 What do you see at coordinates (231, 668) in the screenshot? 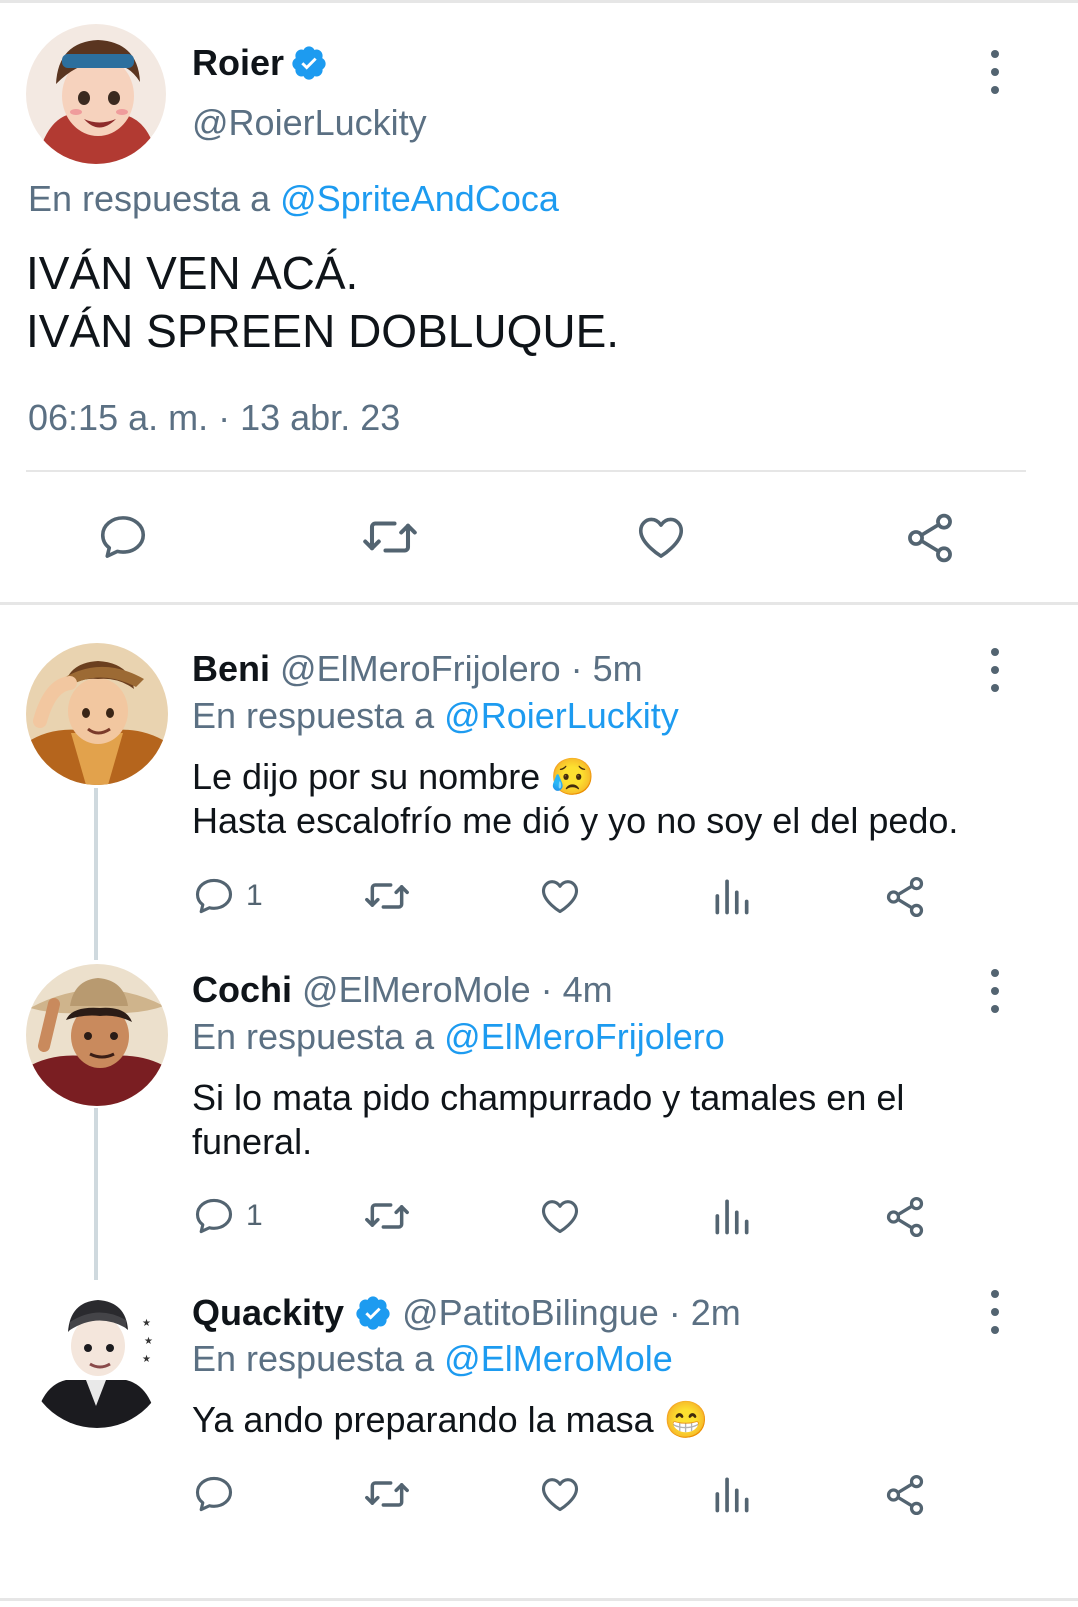
I see `reply-author-name: Beni` at bounding box center [231, 668].